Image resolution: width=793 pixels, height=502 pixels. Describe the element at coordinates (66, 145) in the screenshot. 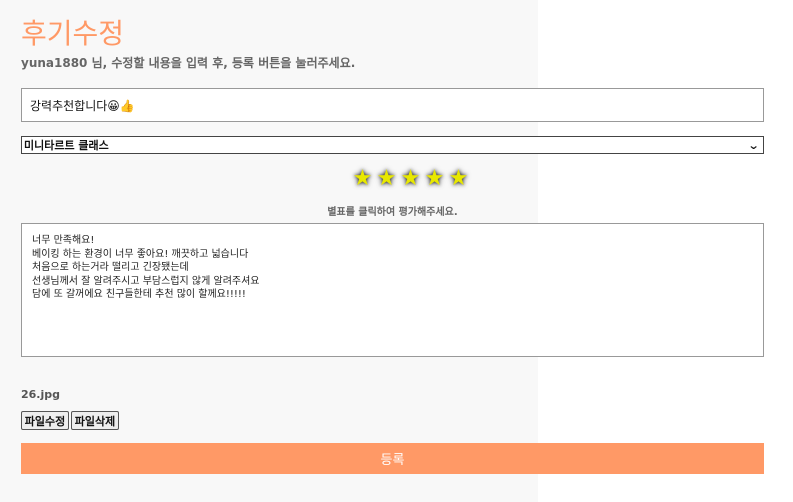

I see `class-select-value: 미니타르트 클래스` at that location.